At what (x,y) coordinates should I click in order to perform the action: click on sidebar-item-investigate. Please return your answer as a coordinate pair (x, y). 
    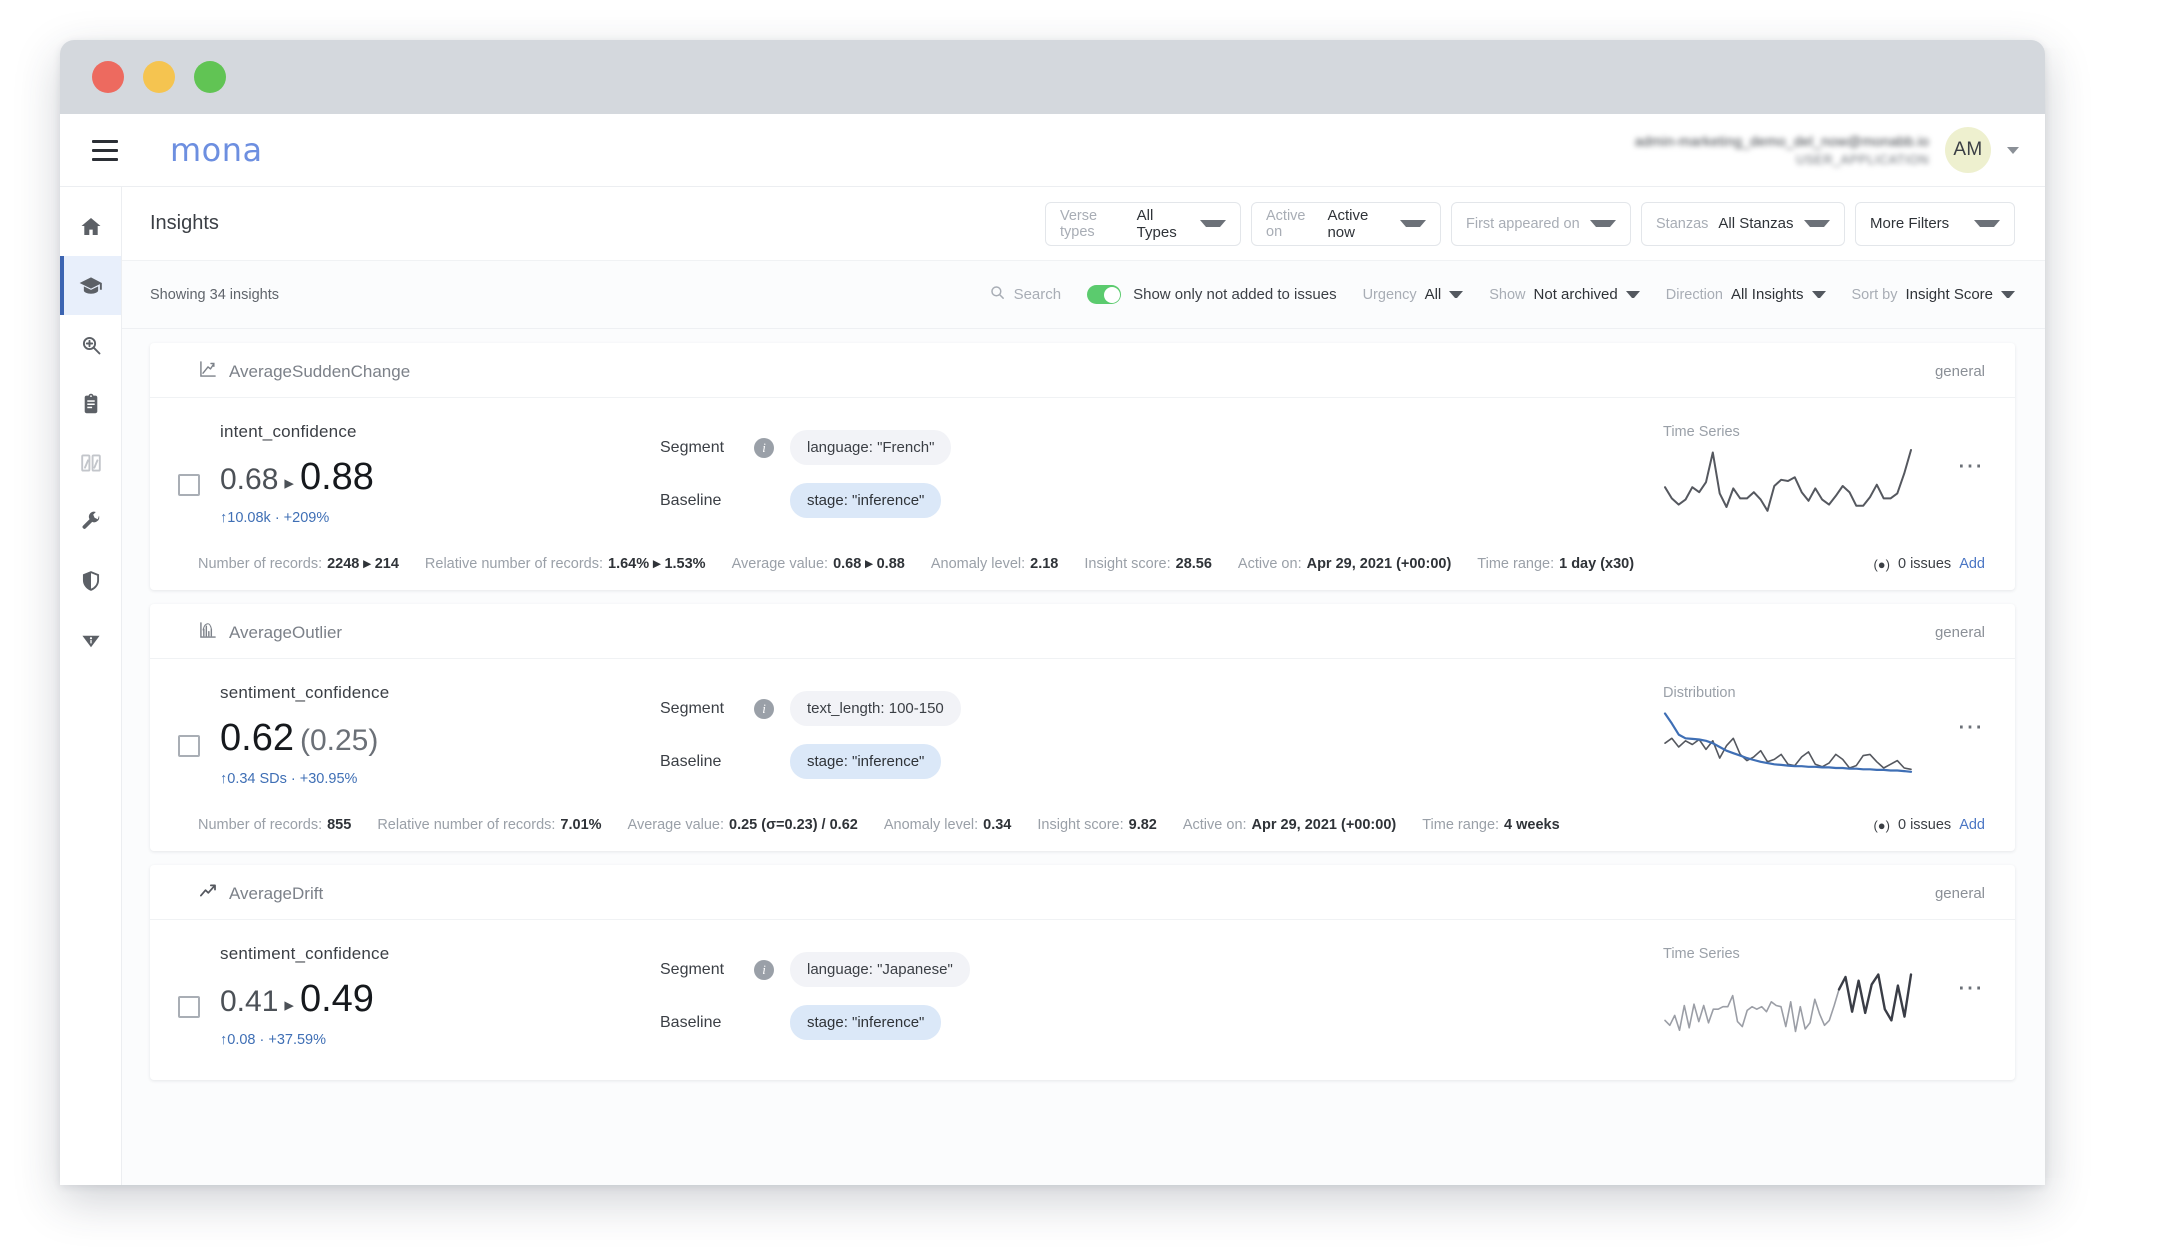
    Looking at the image, I should click on (90, 344).